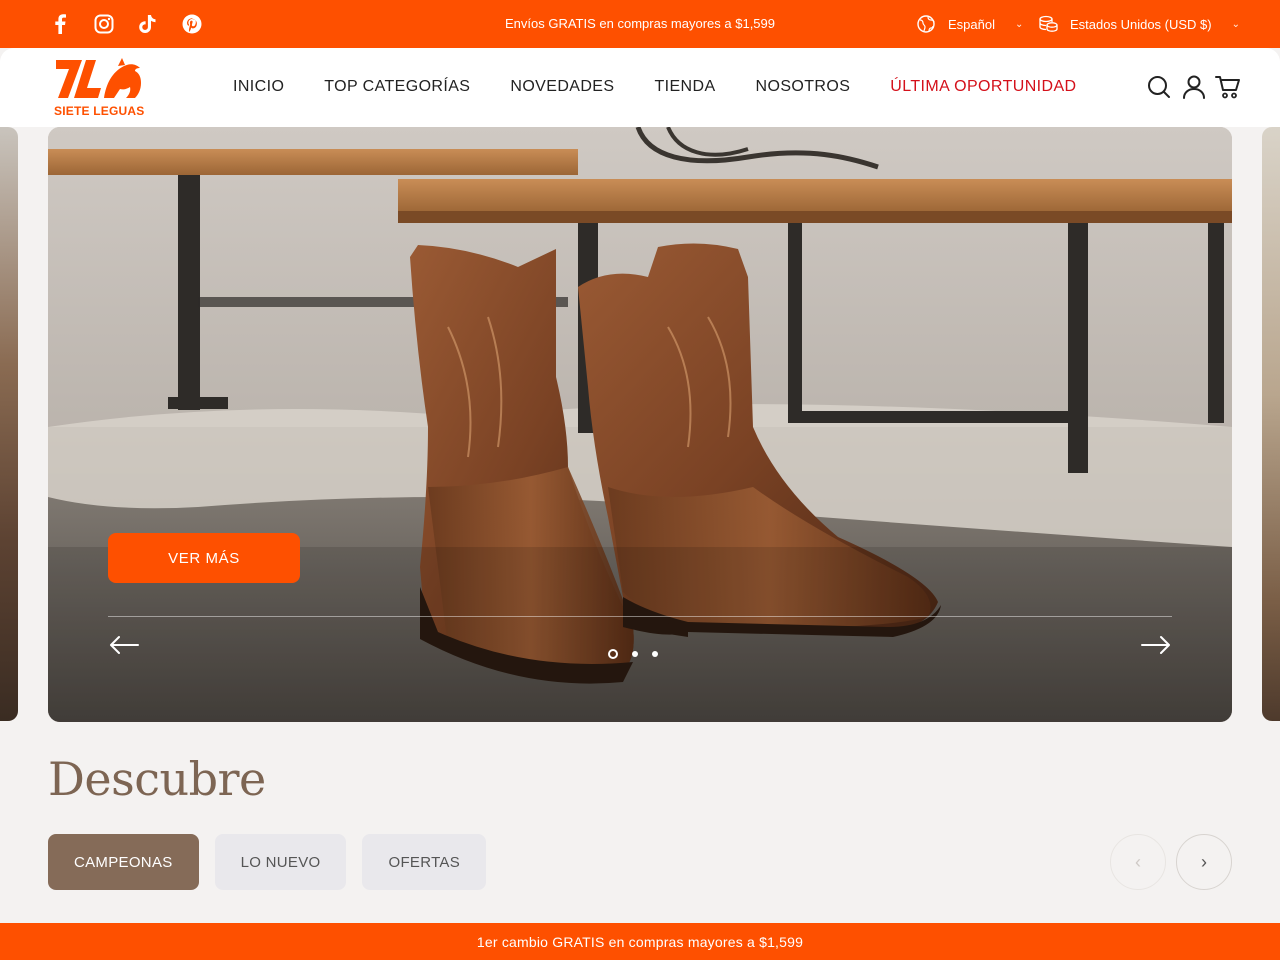 The height and width of the screenshot is (960, 1280). I want to click on next-slide-preview, so click(1271, 424).